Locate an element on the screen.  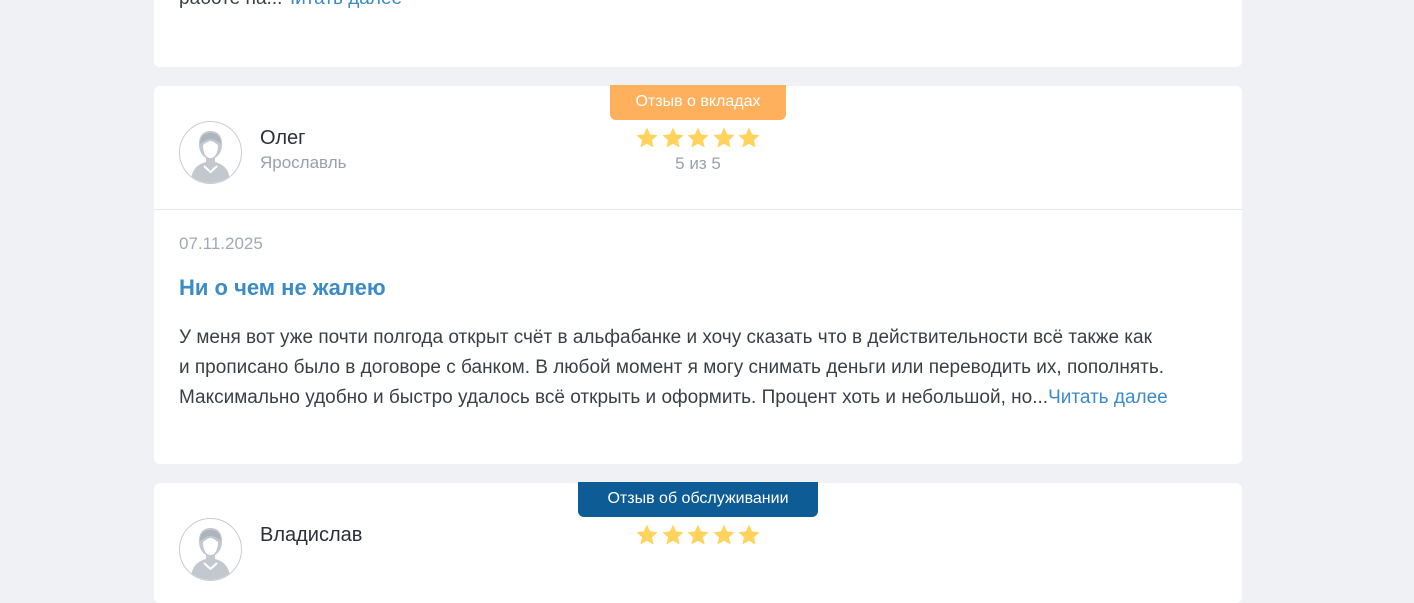
author-name: Владислав is located at coordinates (311, 535).